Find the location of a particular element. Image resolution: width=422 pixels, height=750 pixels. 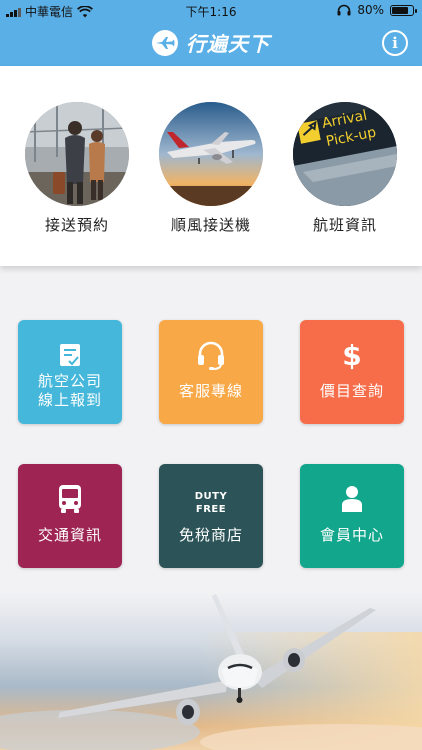

status-right: 80% is located at coordinates (377, 10).